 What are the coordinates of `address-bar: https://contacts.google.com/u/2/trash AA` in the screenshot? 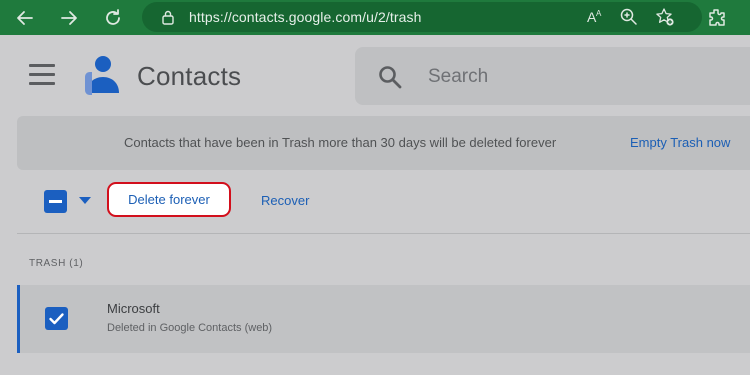 It's located at (422, 17).